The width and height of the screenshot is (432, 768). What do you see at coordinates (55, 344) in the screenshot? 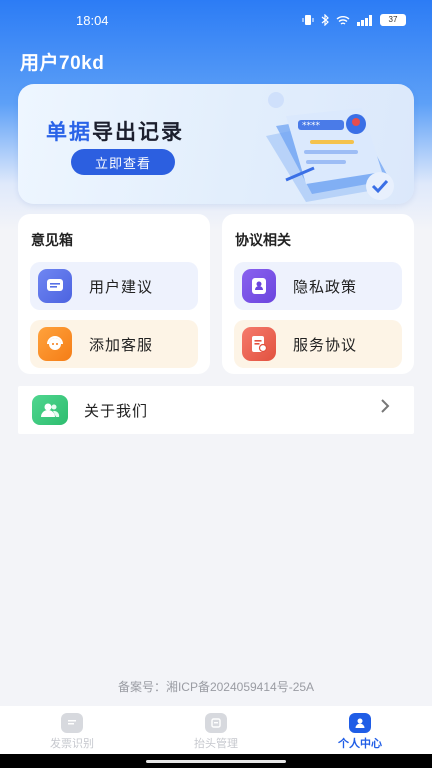
I see `customer-service-icon` at bounding box center [55, 344].